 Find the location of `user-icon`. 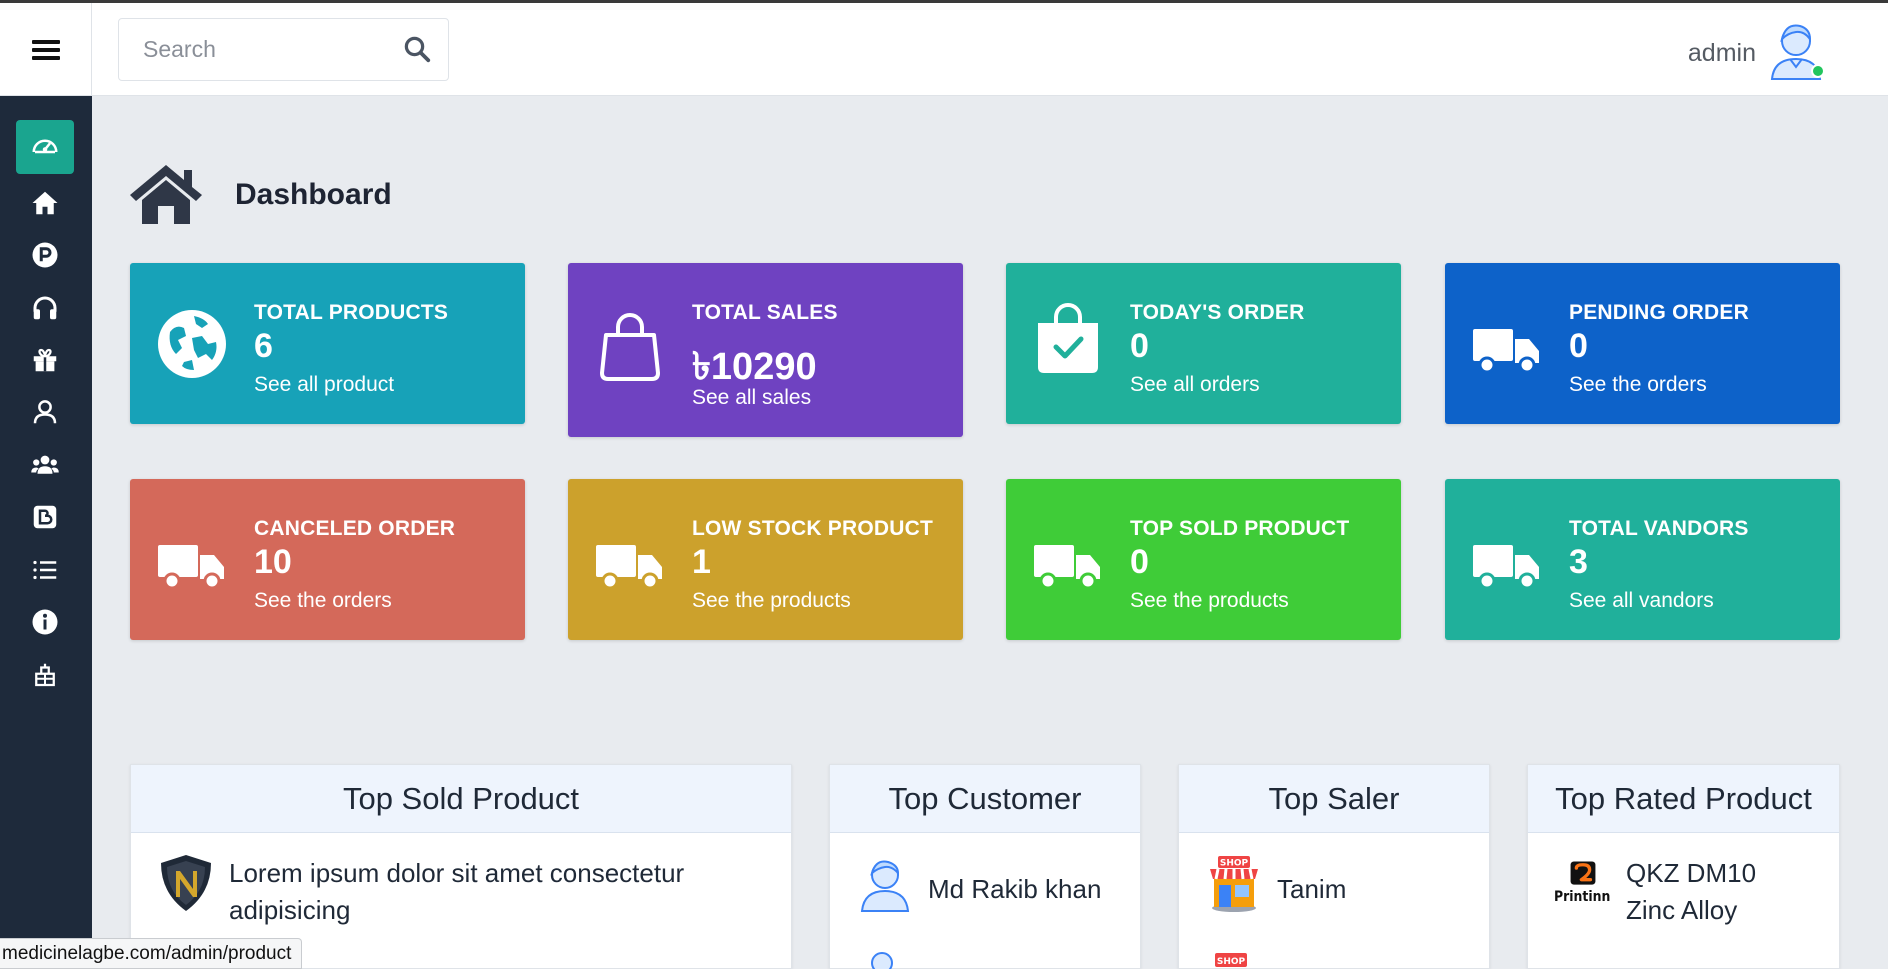

user-icon is located at coordinates (45, 412).